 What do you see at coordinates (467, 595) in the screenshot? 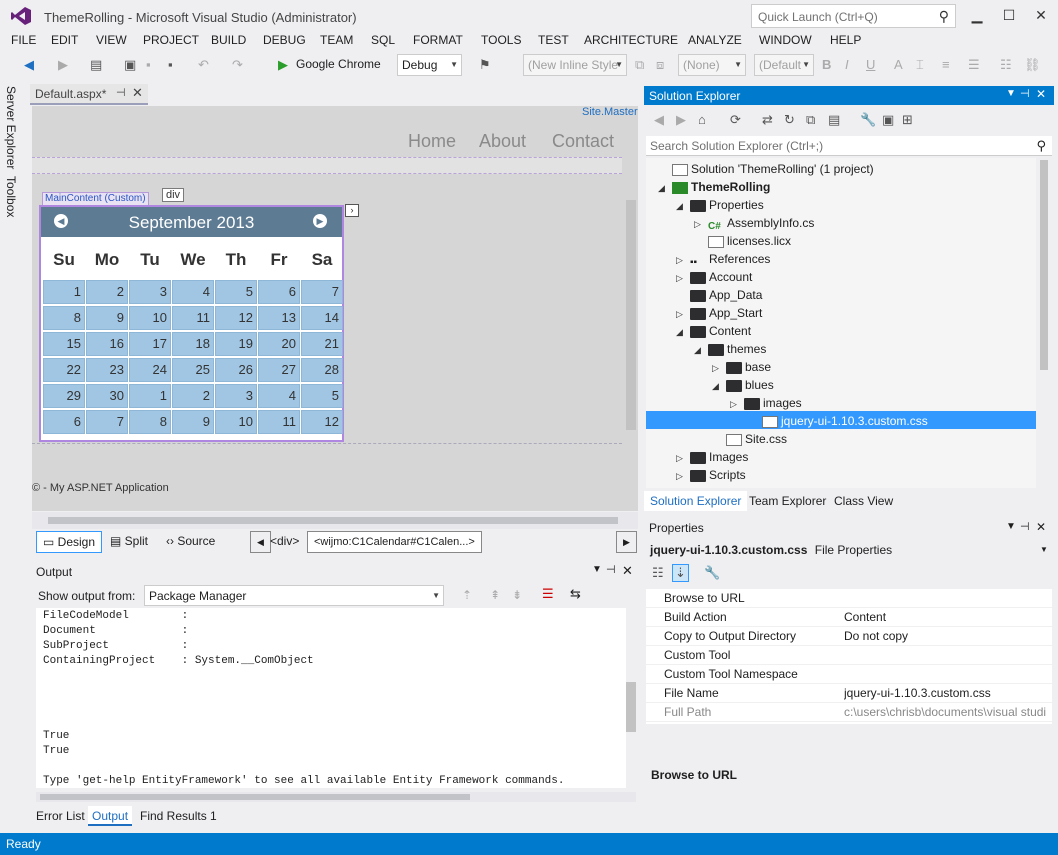
I see `find-message-icon: ⇡` at bounding box center [467, 595].